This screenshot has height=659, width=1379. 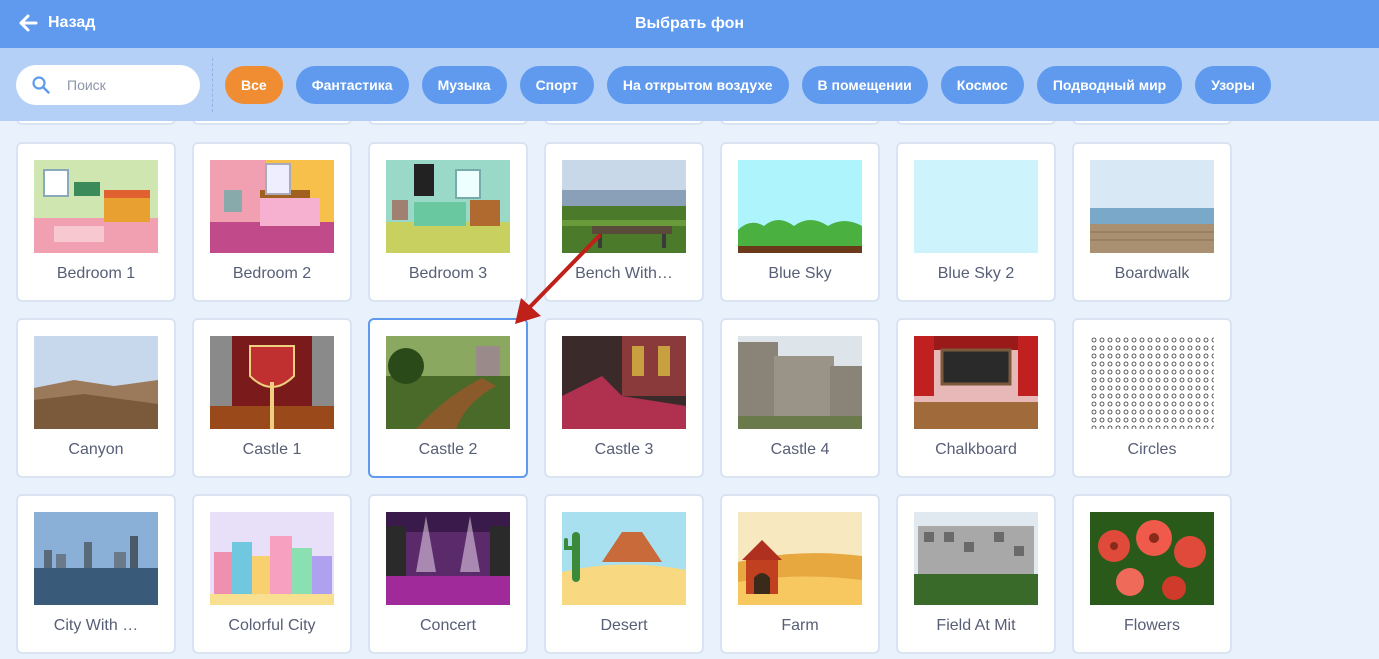 I want to click on backdrop-card-chalkboard: Chalkboard, so click(x=976, y=398).